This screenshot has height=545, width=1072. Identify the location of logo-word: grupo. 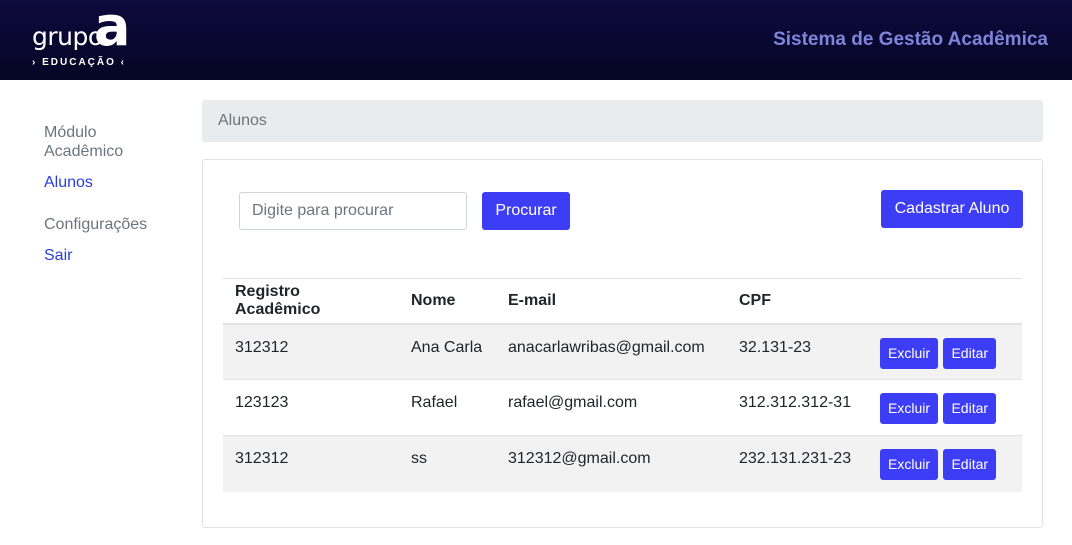
(67, 36).